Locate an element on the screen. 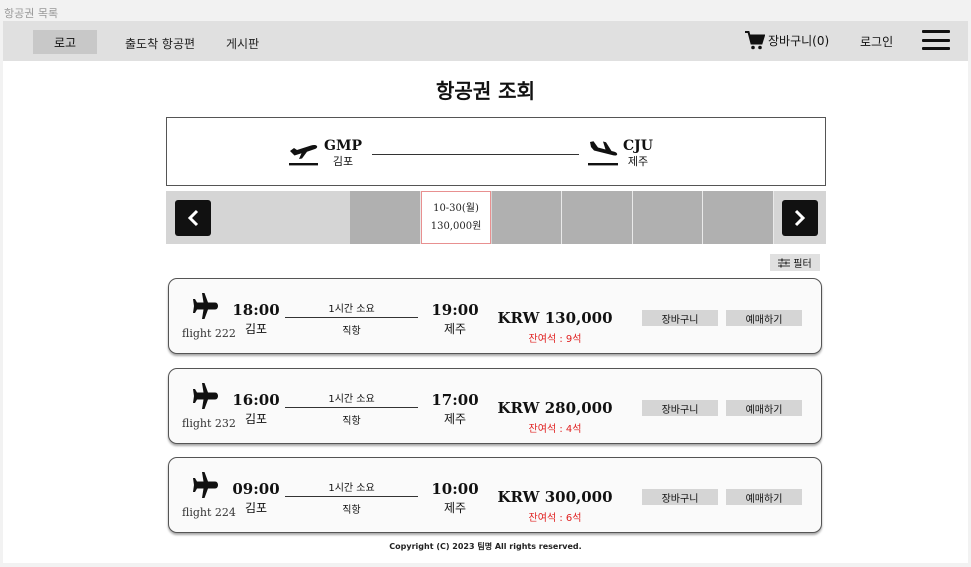 Image resolution: width=971 pixels, height=567 pixels. plane-arrival-icon is located at coordinates (603, 153).